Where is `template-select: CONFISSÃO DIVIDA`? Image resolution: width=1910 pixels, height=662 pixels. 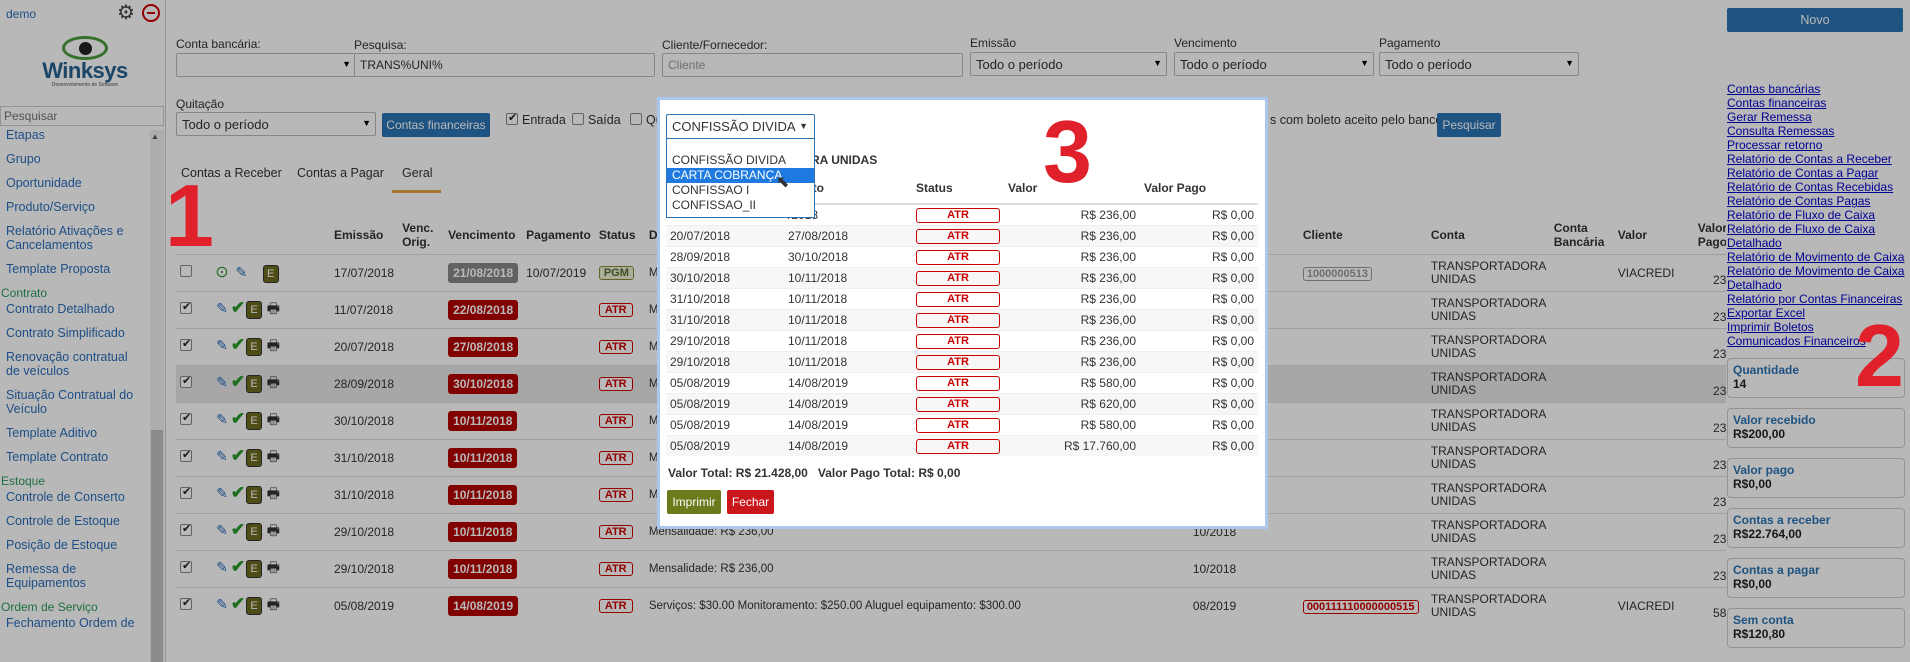
template-select: CONFISSÃO DIVIDA is located at coordinates (740, 126).